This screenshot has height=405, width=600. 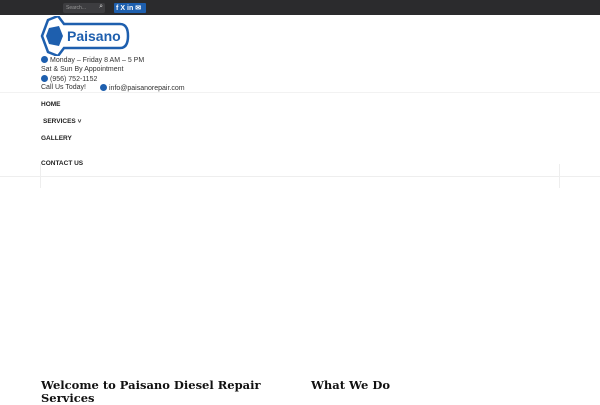 What do you see at coordinates (94, 36) in the screenshot?
I see `logo-text: Paisano` at bounding box center [94, 36].